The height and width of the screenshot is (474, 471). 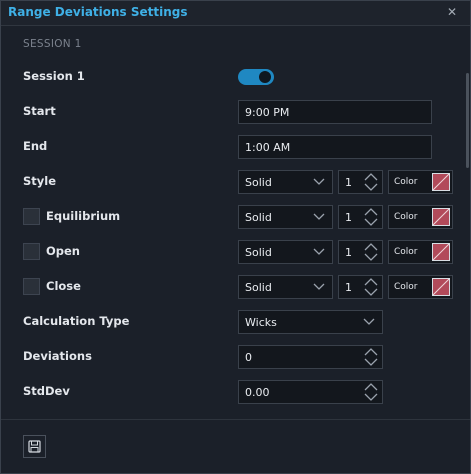 I want to click on calculation-type-value: Wicks, so click(x=261, y=322).